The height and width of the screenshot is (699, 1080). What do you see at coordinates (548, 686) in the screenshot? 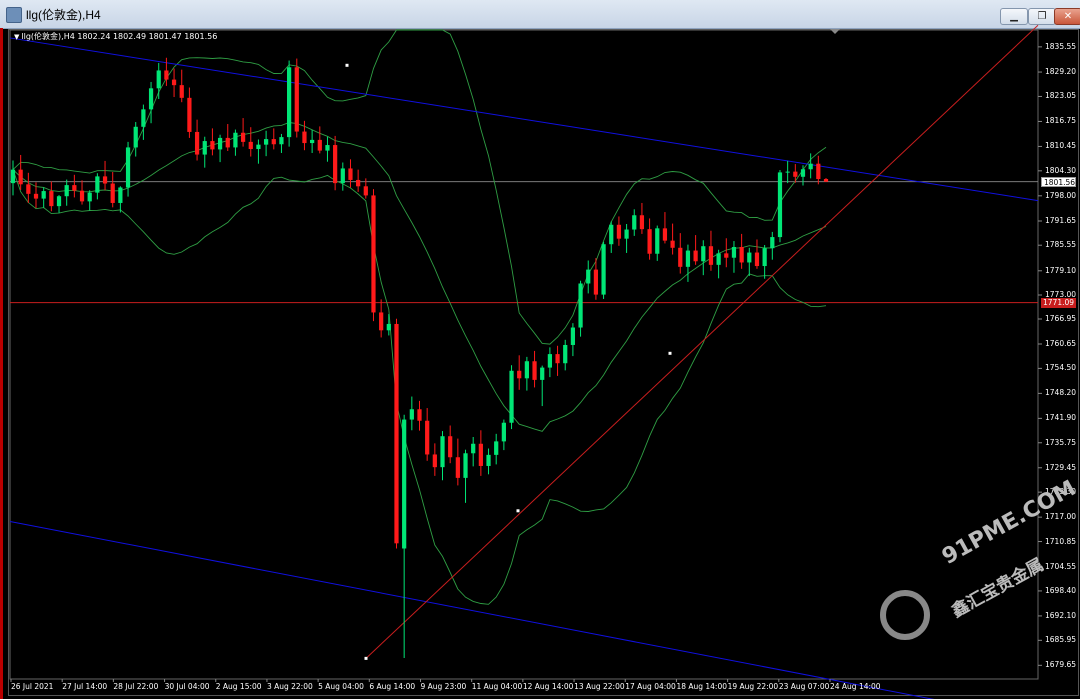
I see `time-tick-label: 12 Aug 14:00` at bounding box center [548, 686].